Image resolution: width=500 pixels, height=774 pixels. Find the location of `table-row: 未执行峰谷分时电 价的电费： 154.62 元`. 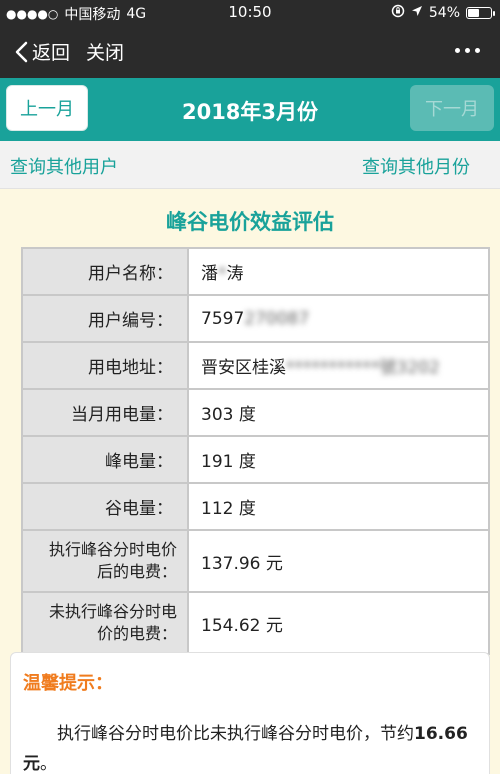

table-row: 未执行峰谷分时电 价的电费： 154.62 元 is located at coordinates (255, 623).